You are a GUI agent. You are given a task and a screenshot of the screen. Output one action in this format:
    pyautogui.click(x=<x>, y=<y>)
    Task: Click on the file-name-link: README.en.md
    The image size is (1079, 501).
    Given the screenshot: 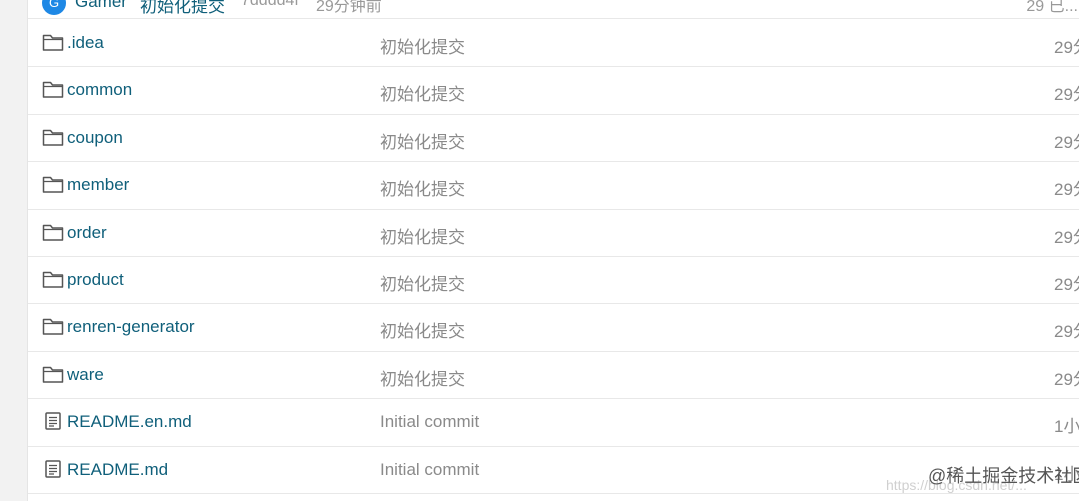 What is the action you would take?
    pyautogui.click(x=129, y=422)
    